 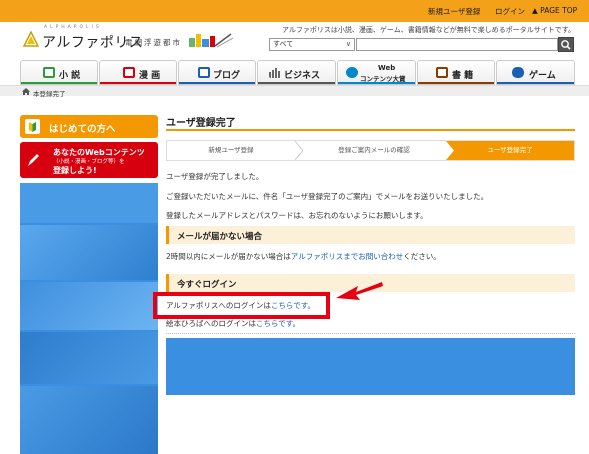 What do you see at coordinates (278, 323) in the screenshot?
I see `ehon-login-link: こちらです。` at bounding box center [278, 323].